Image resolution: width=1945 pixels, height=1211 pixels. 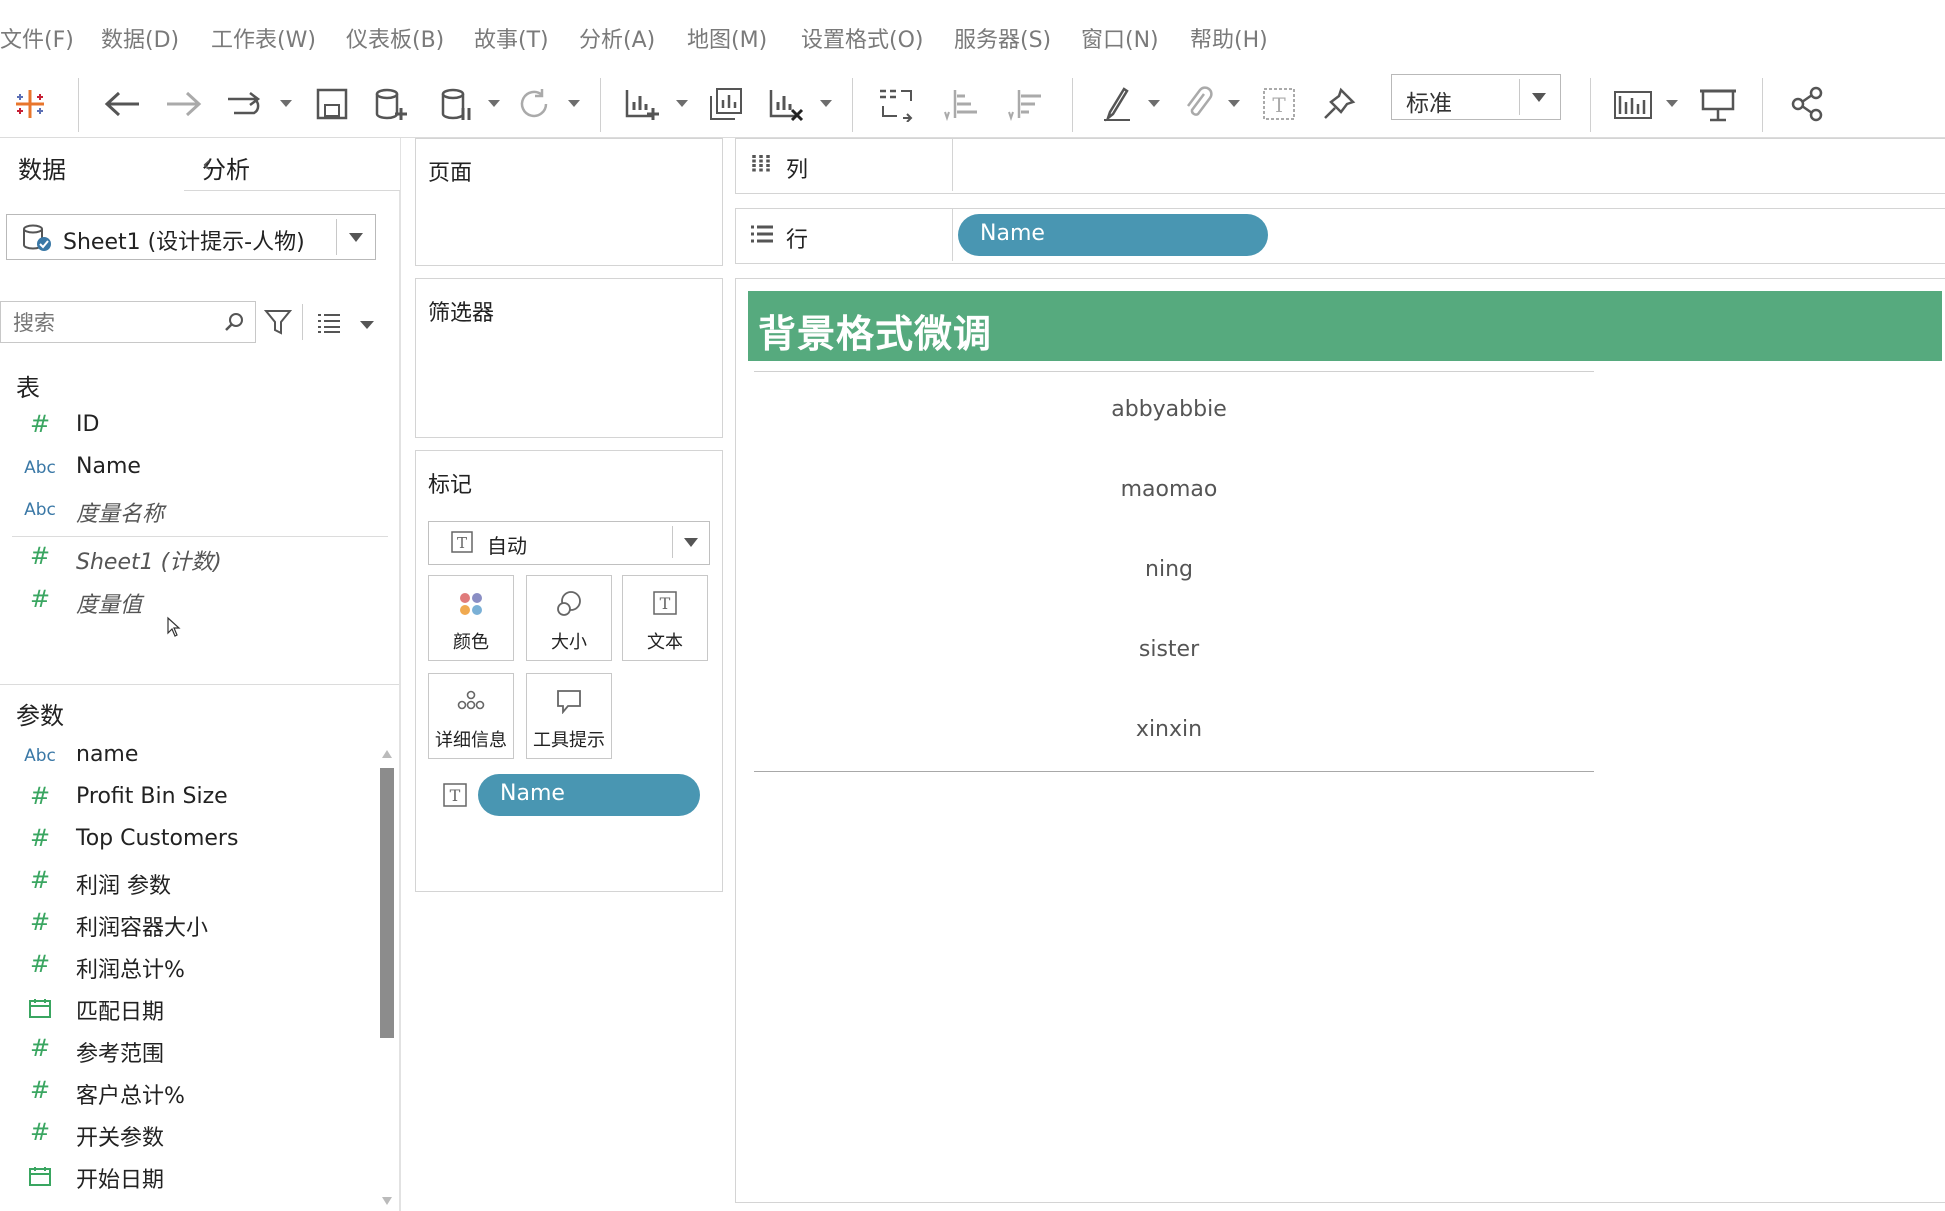 I want to click on tooltip-button: 工具提示, so click(x=569, y=716).